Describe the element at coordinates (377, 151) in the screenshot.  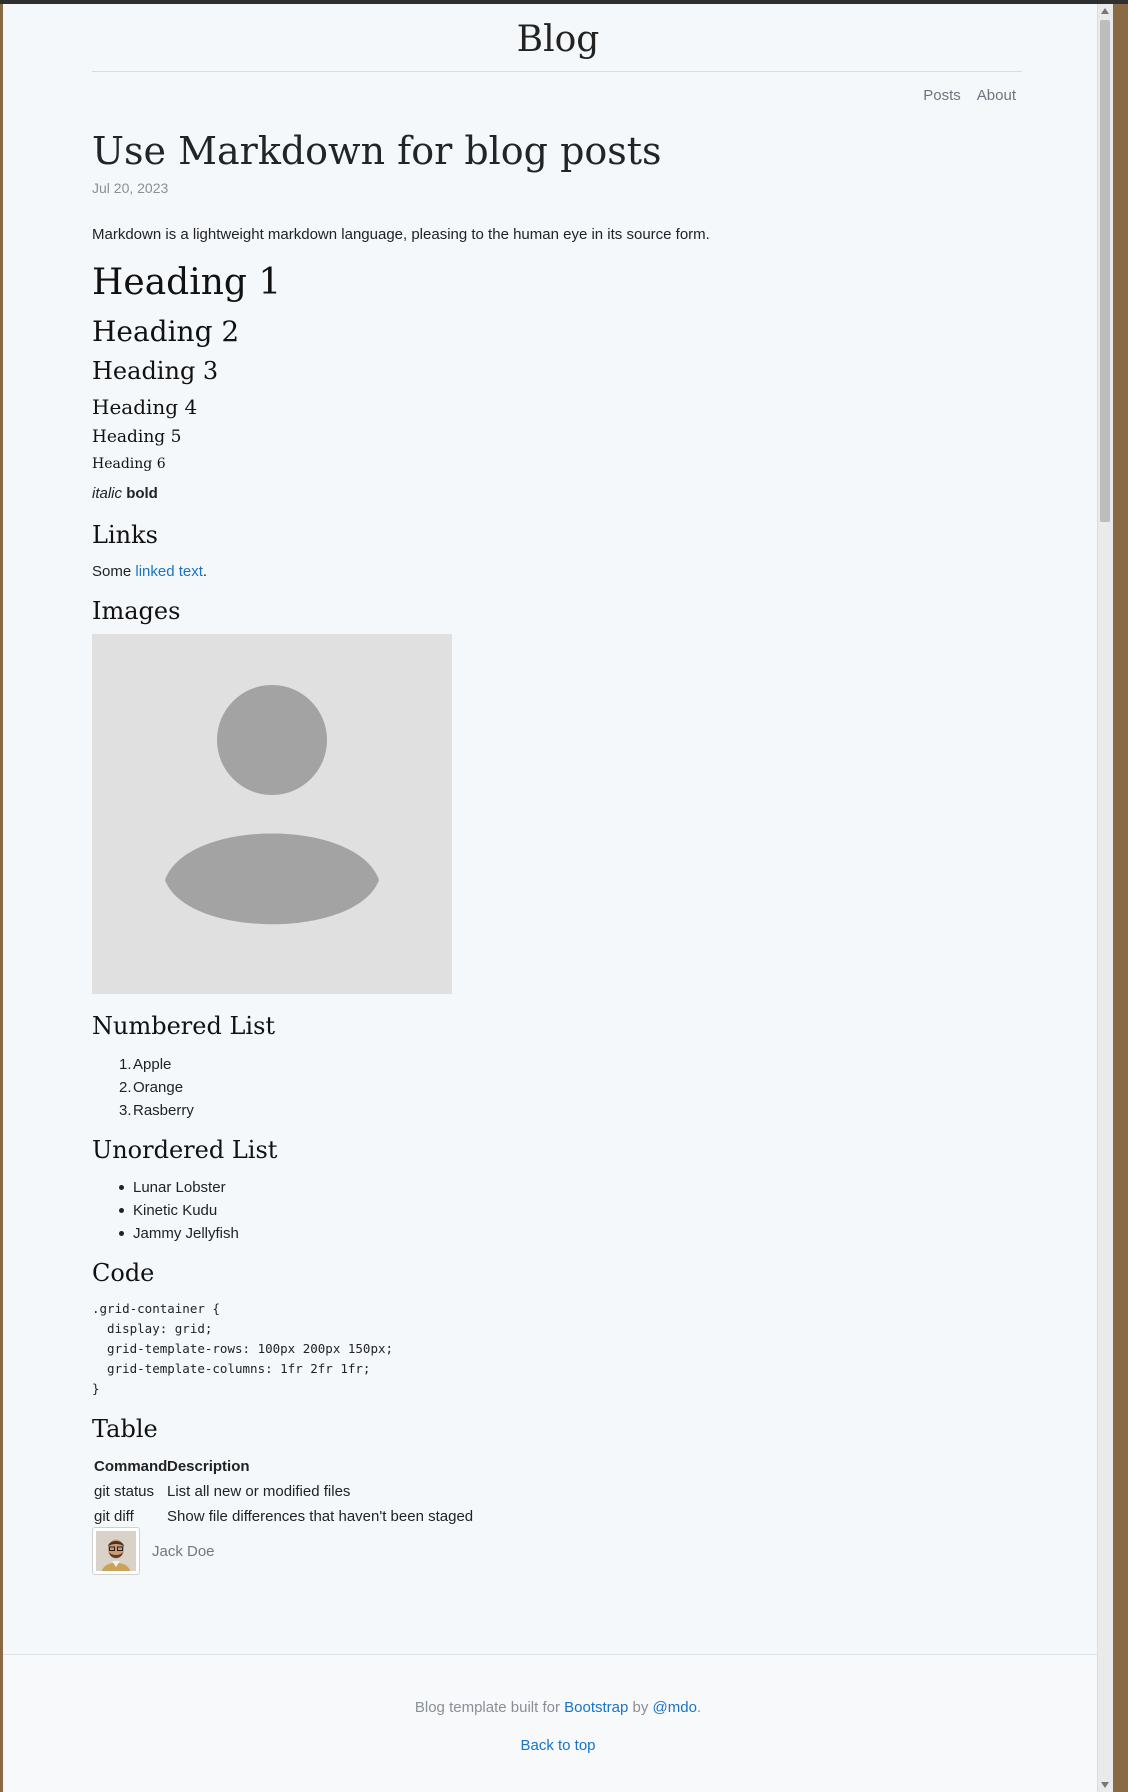
I see `post-title: Use Markdown for blog posts` at that location.